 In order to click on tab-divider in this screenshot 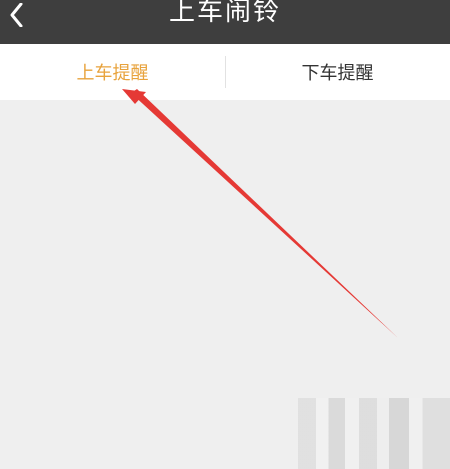, I will do `click(225, 72)`.